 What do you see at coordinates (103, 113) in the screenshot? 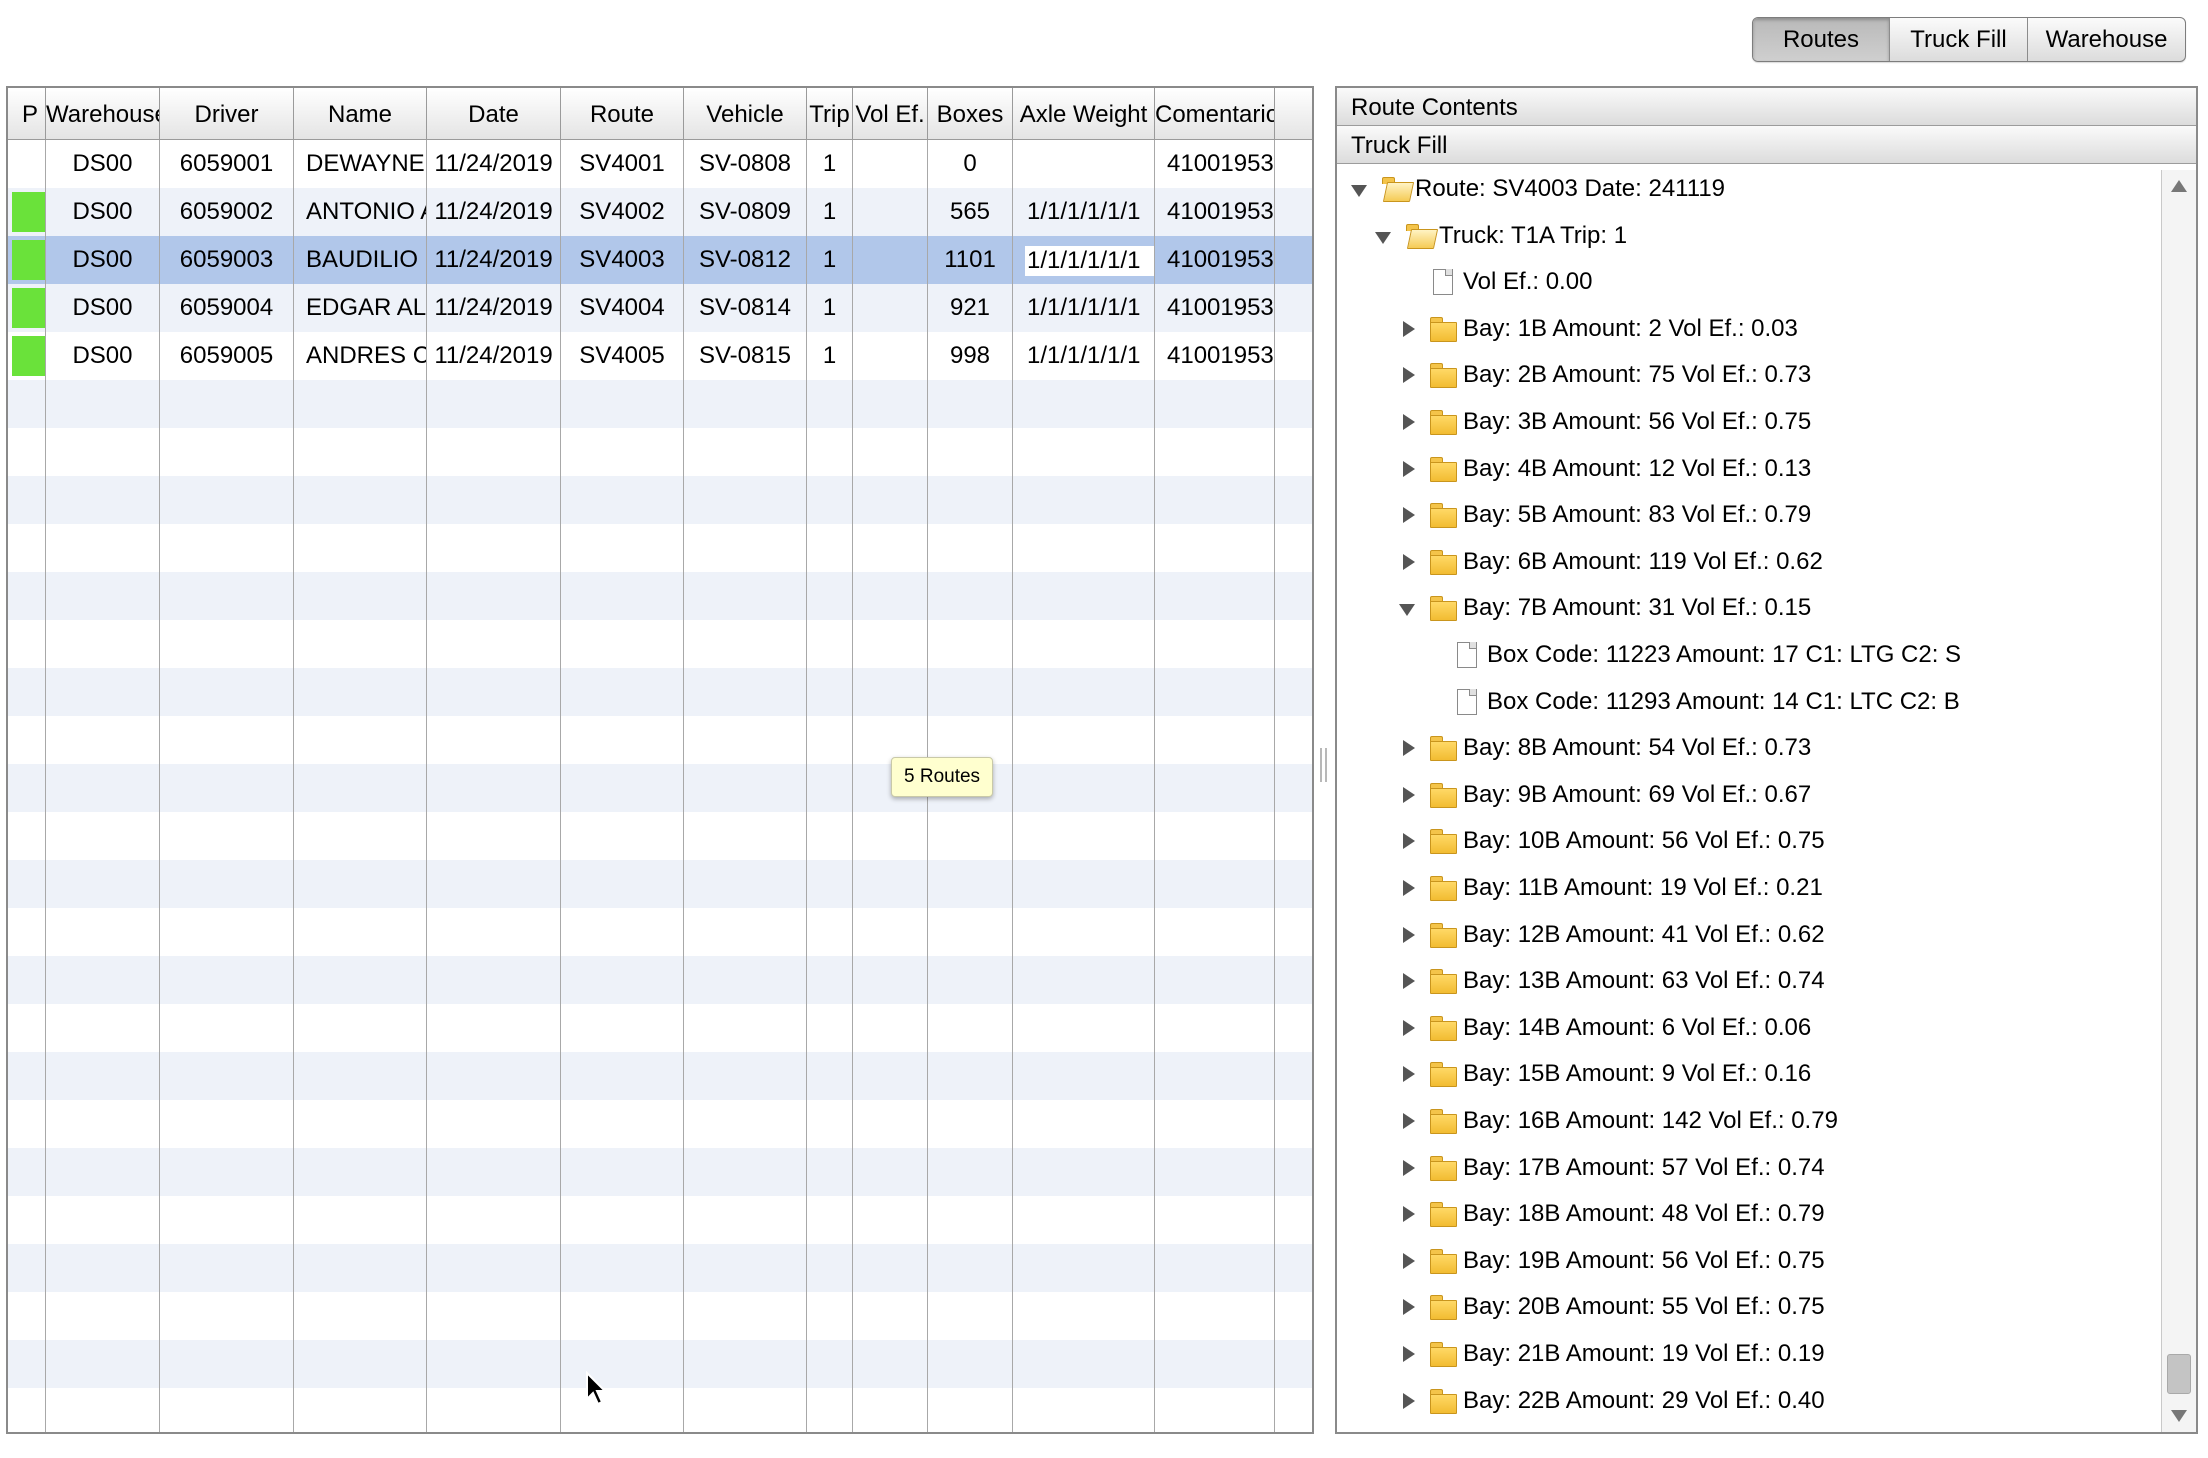
I see `column-header-warehouse: Warehouse` at bounding box center [103, 113].